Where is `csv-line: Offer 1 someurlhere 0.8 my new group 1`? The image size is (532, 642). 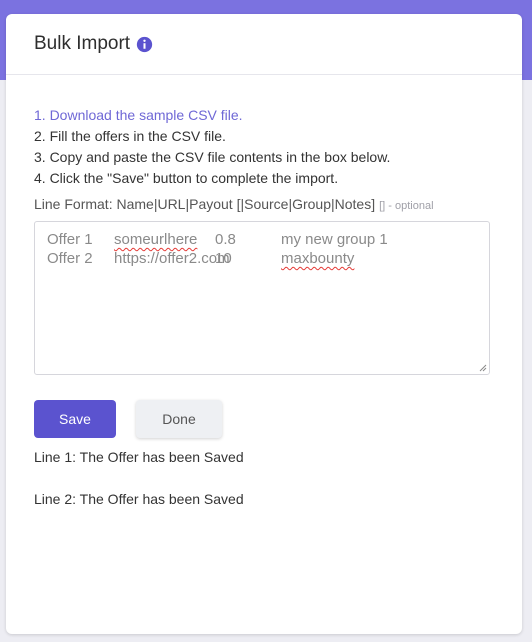
csv-line: Offer 1 someurlhere 0.8 my new group 1 is located at coordinates (262, 239).